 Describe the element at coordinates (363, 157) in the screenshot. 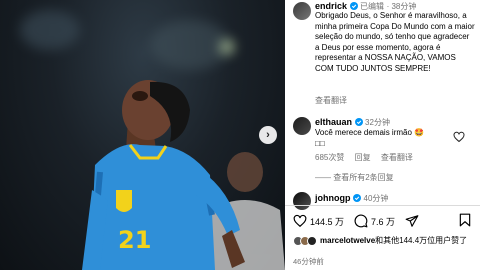

I see `reply-button: 回复` at that location.